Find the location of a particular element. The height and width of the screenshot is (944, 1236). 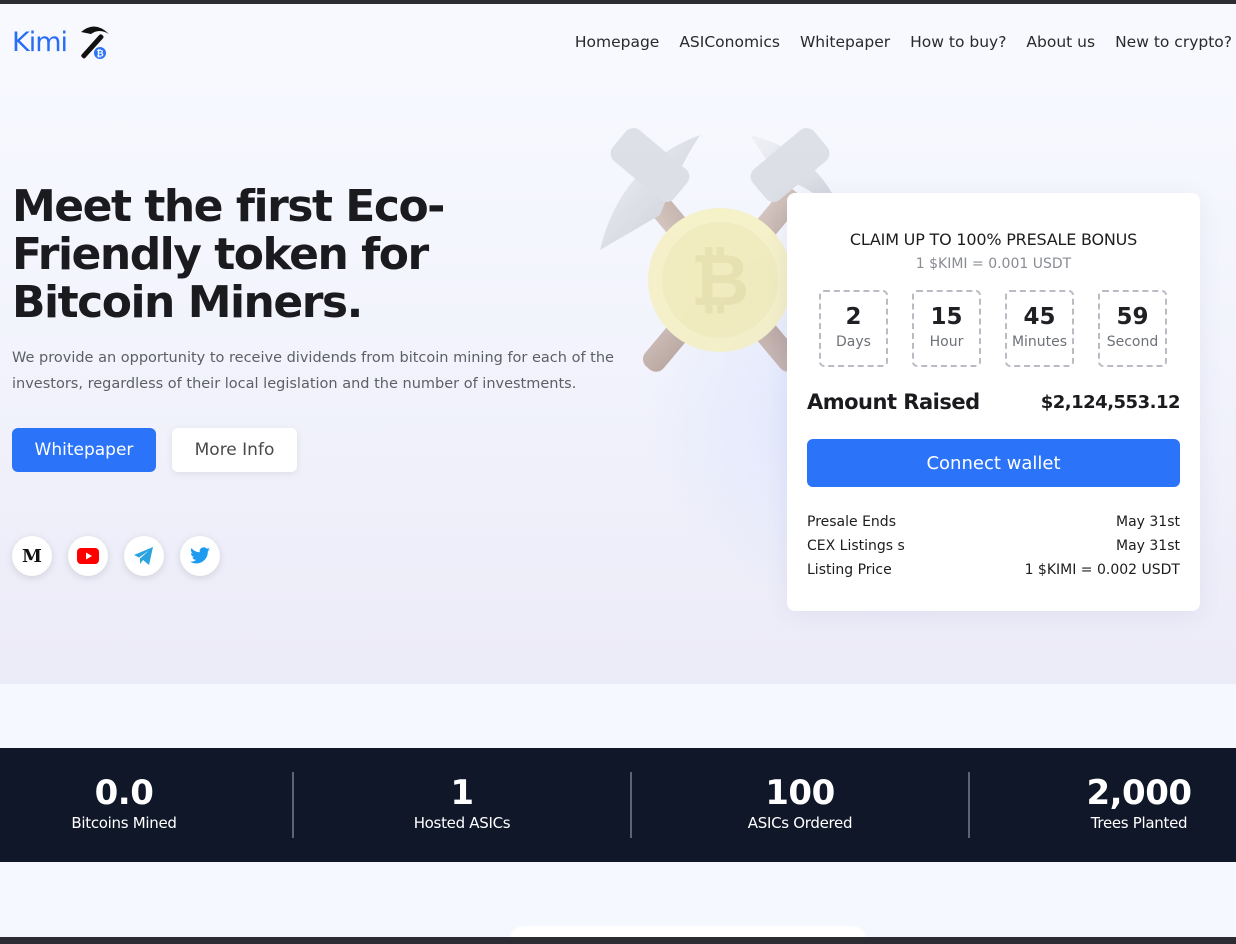

info-label: Presale Ends is located at coordinates (851, 522).